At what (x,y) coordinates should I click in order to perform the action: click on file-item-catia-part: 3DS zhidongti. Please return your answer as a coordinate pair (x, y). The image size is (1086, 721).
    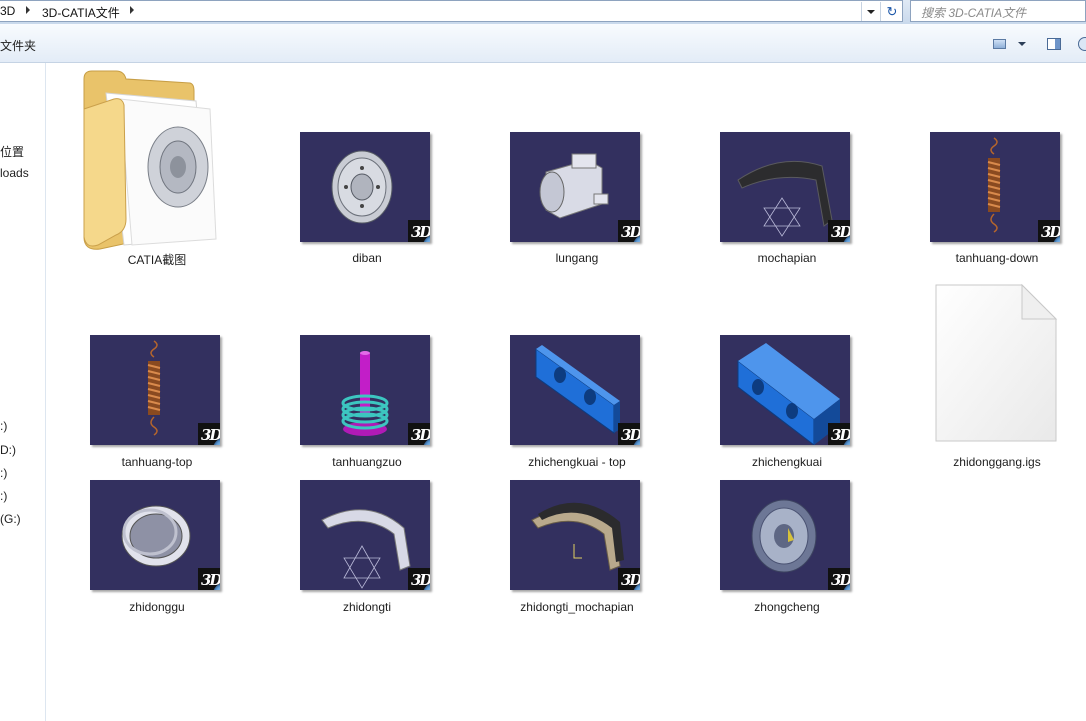
    Looking at the image, I should click on (367, 550).